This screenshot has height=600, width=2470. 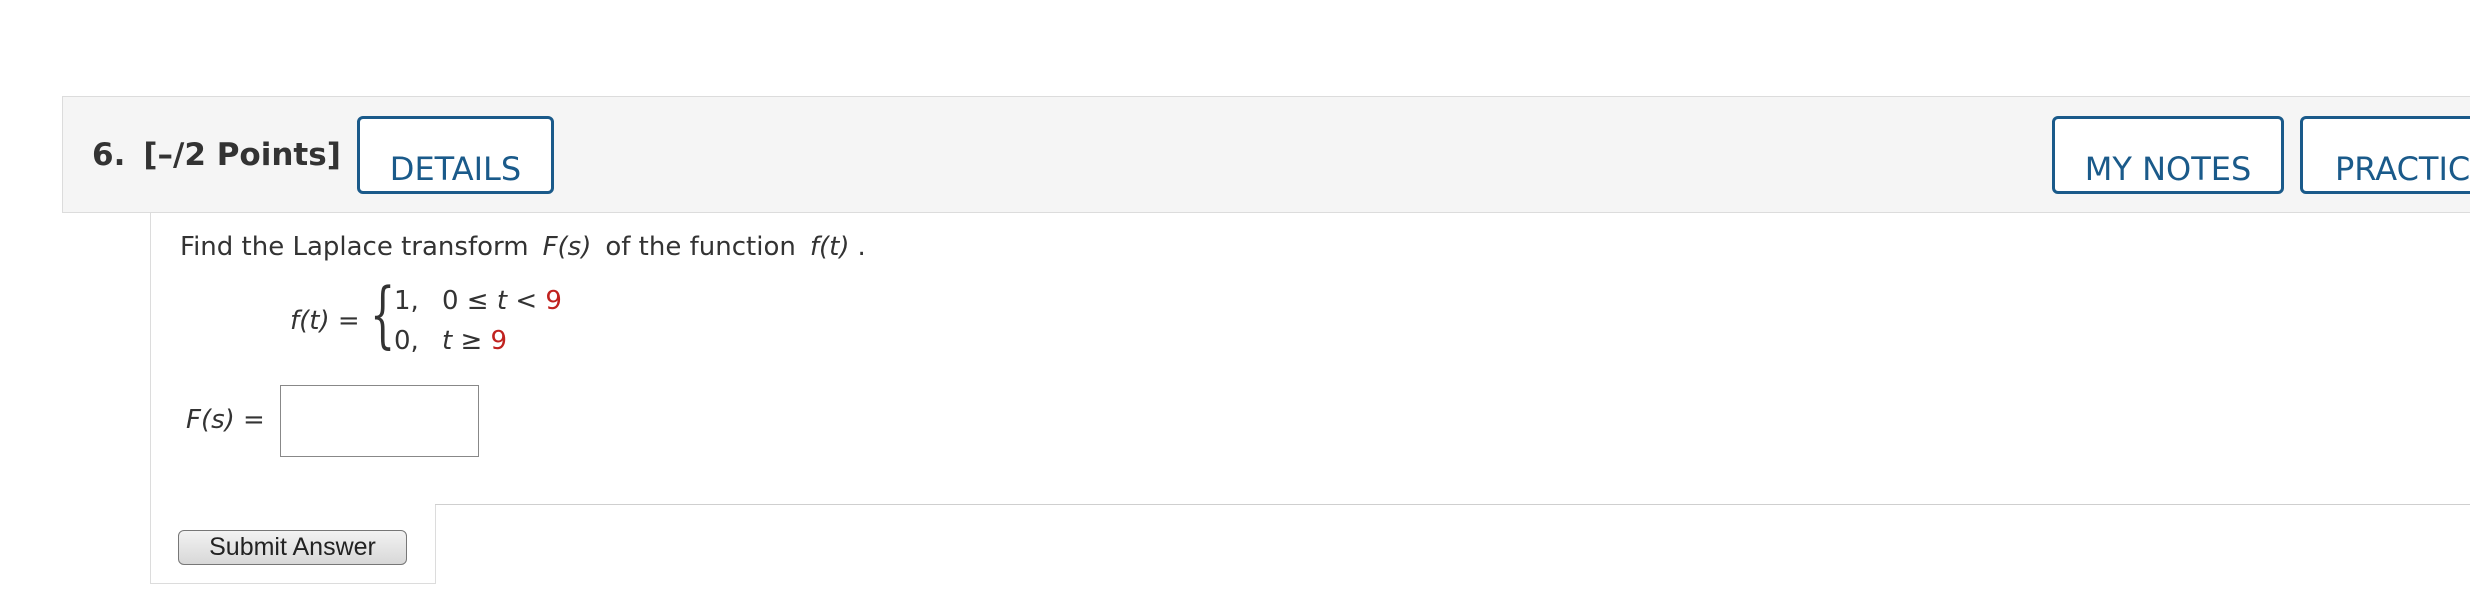 I want to click on question-points: [–/2 Points], so click(x=242, y=155).